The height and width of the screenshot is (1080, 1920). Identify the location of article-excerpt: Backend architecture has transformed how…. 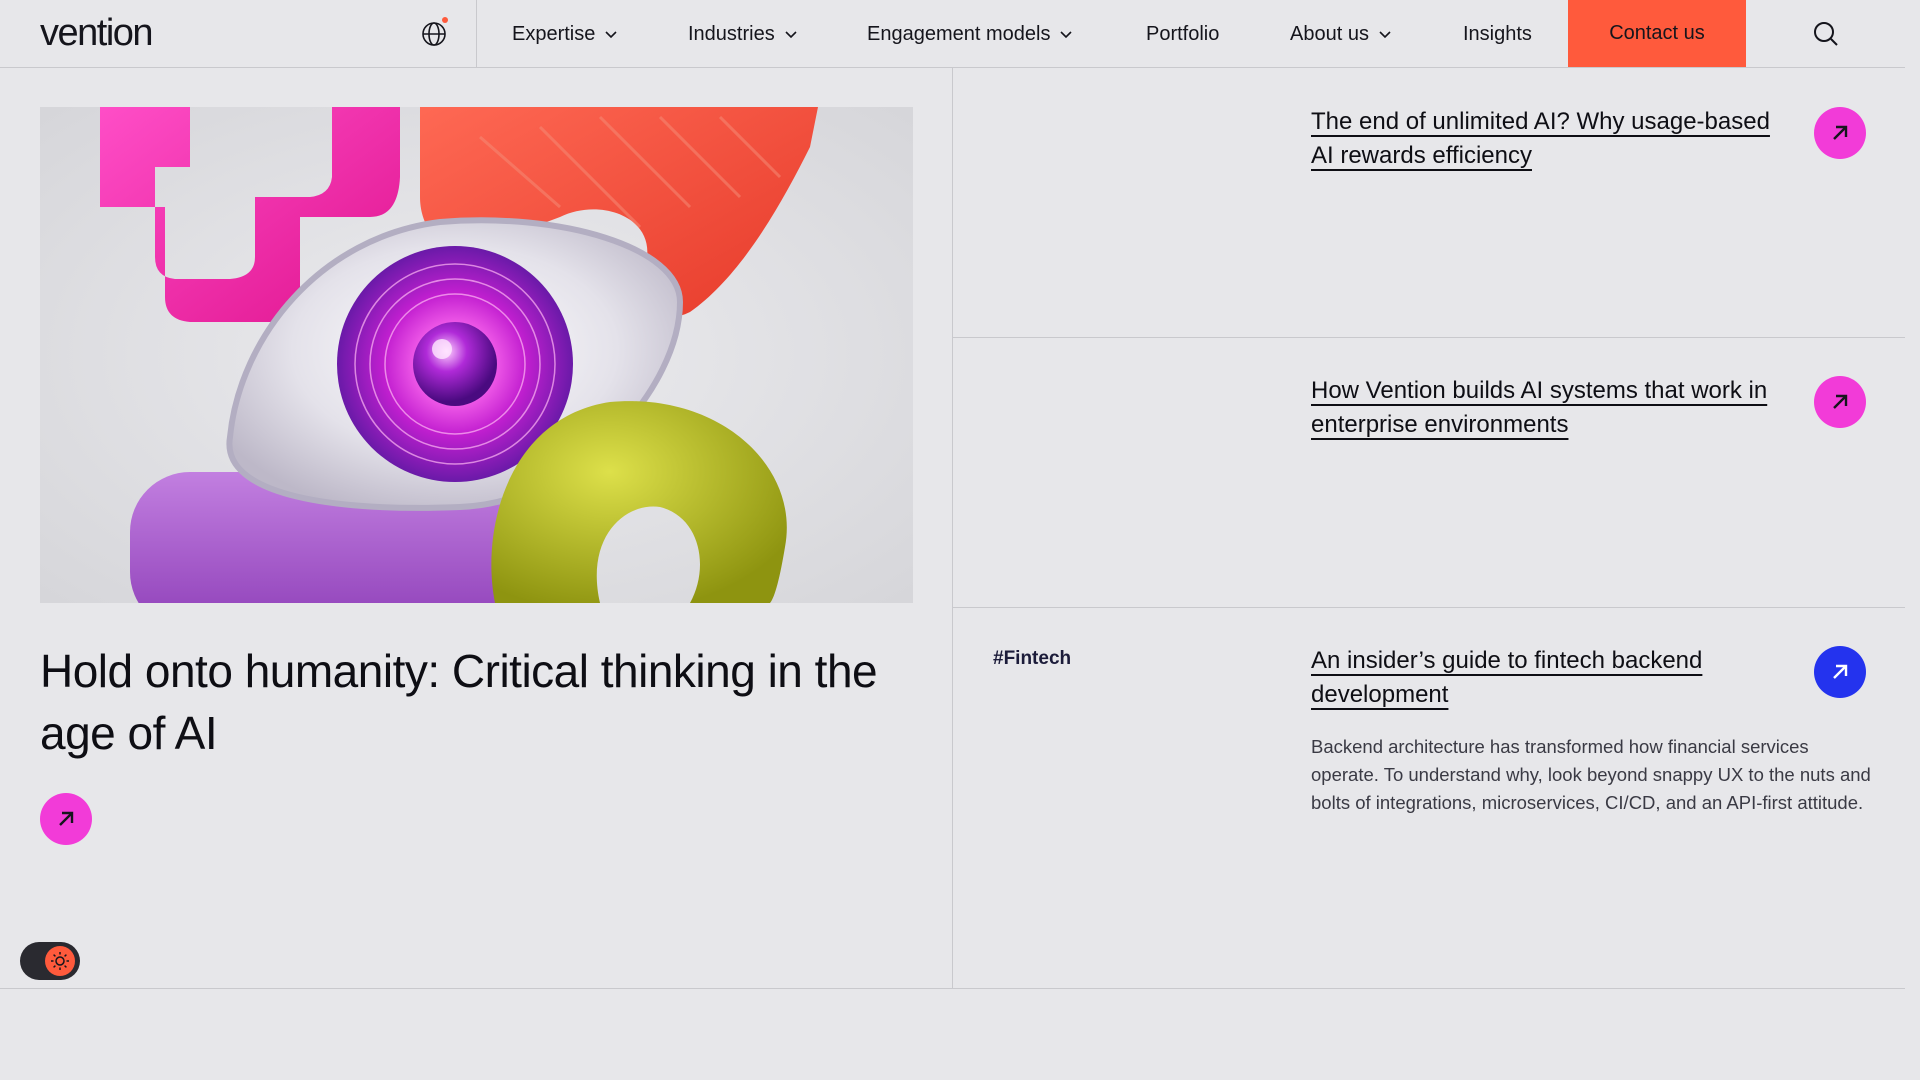
(1591, 774).